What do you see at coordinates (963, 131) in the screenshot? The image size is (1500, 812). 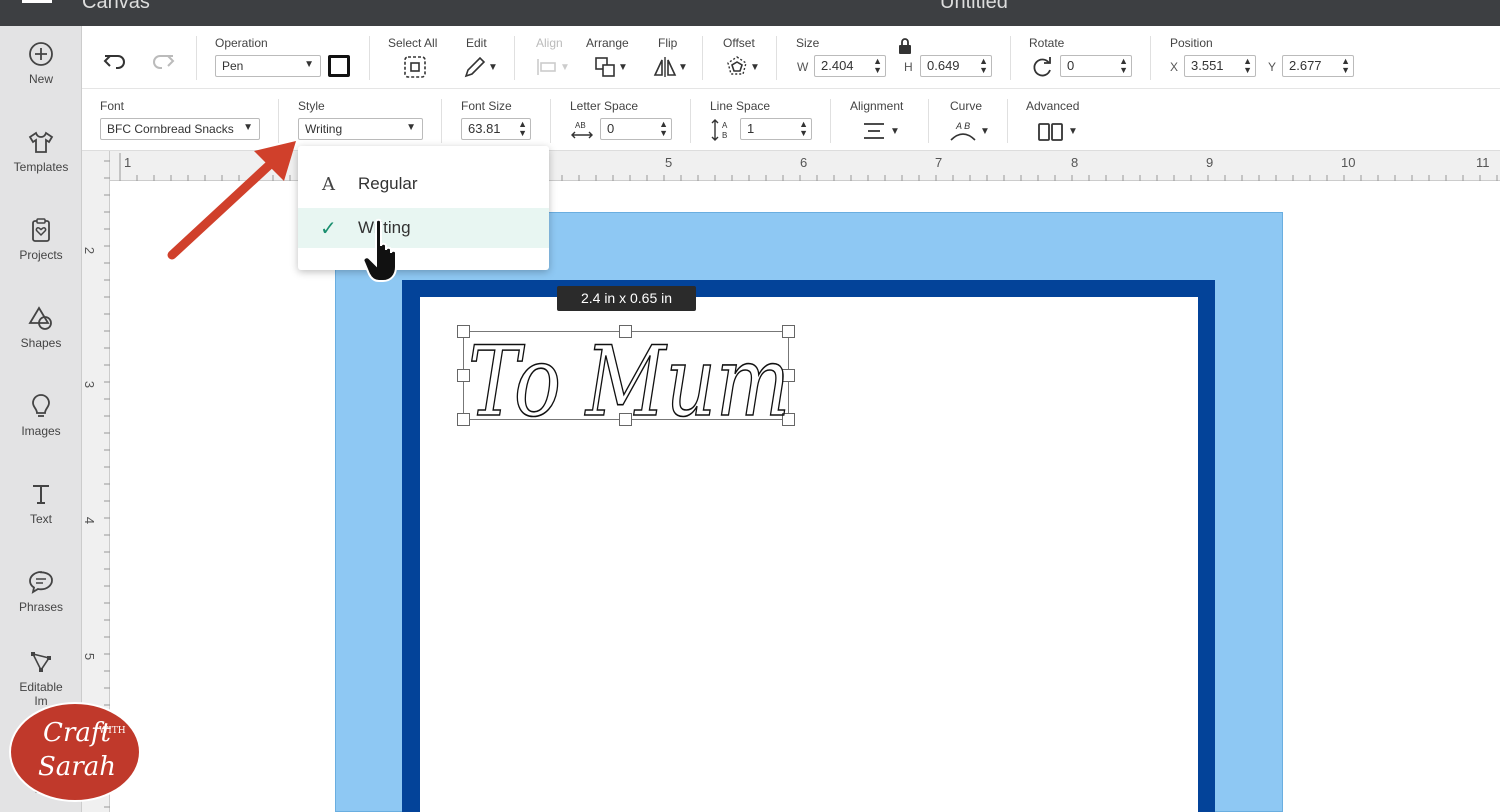 I see `curve-icon: A B` at bounding box center [963, 131].